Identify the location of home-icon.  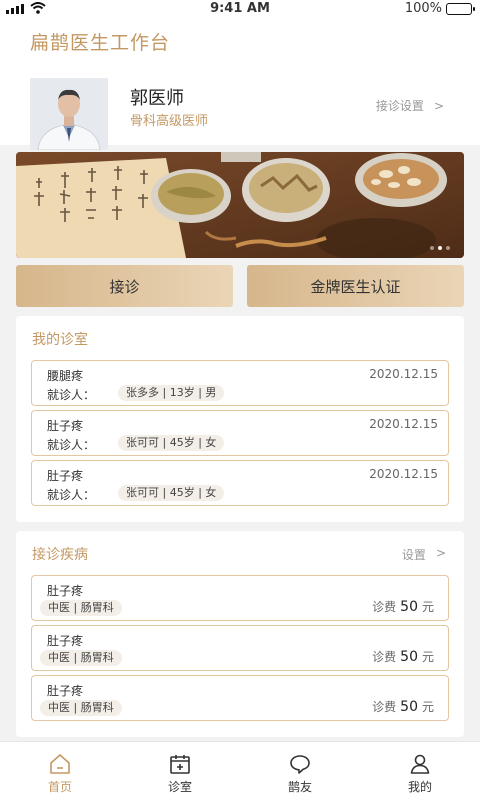
(60, 764).